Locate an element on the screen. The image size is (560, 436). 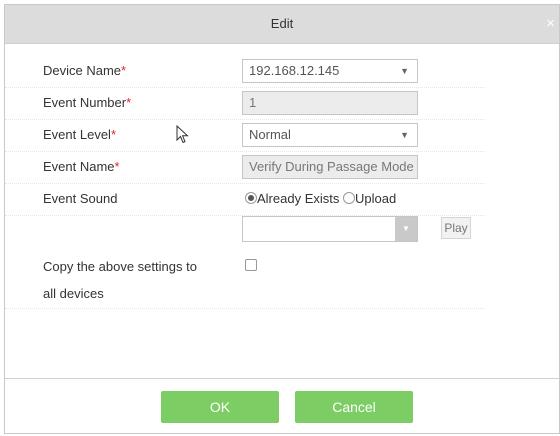
event-level-select: Normal ▼ is located at coordinates (330, 135).